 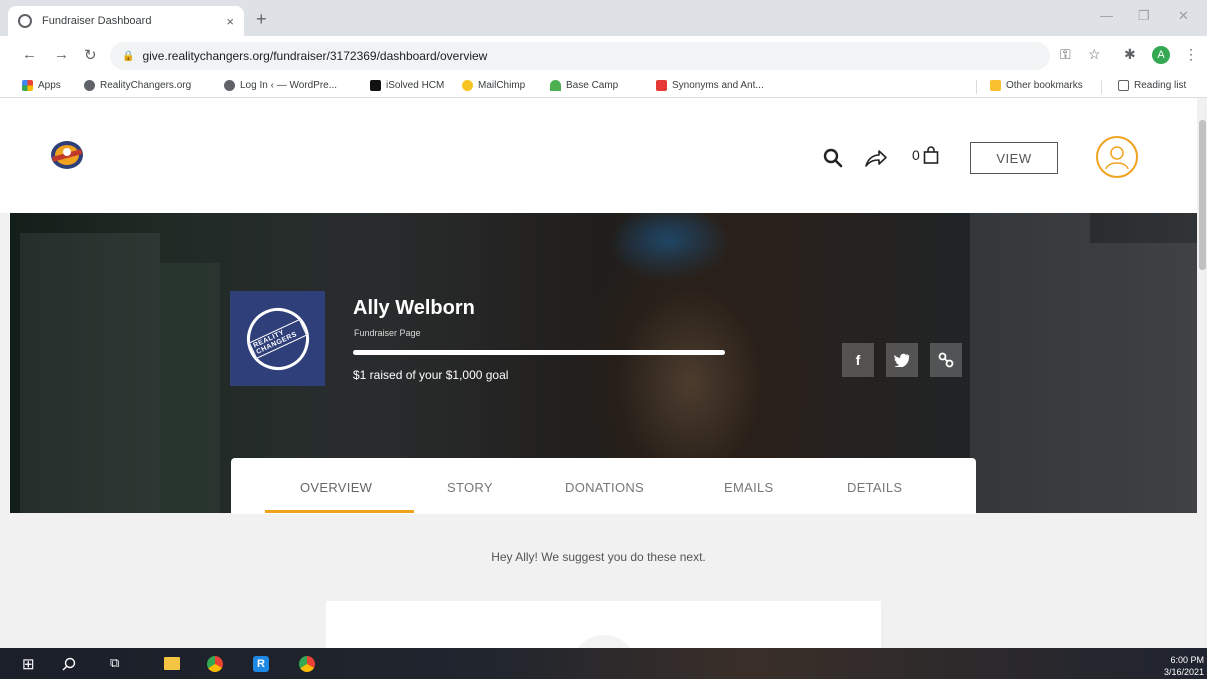 I want to click on close-window-icon: ✕, so click(x=1183, y=16).